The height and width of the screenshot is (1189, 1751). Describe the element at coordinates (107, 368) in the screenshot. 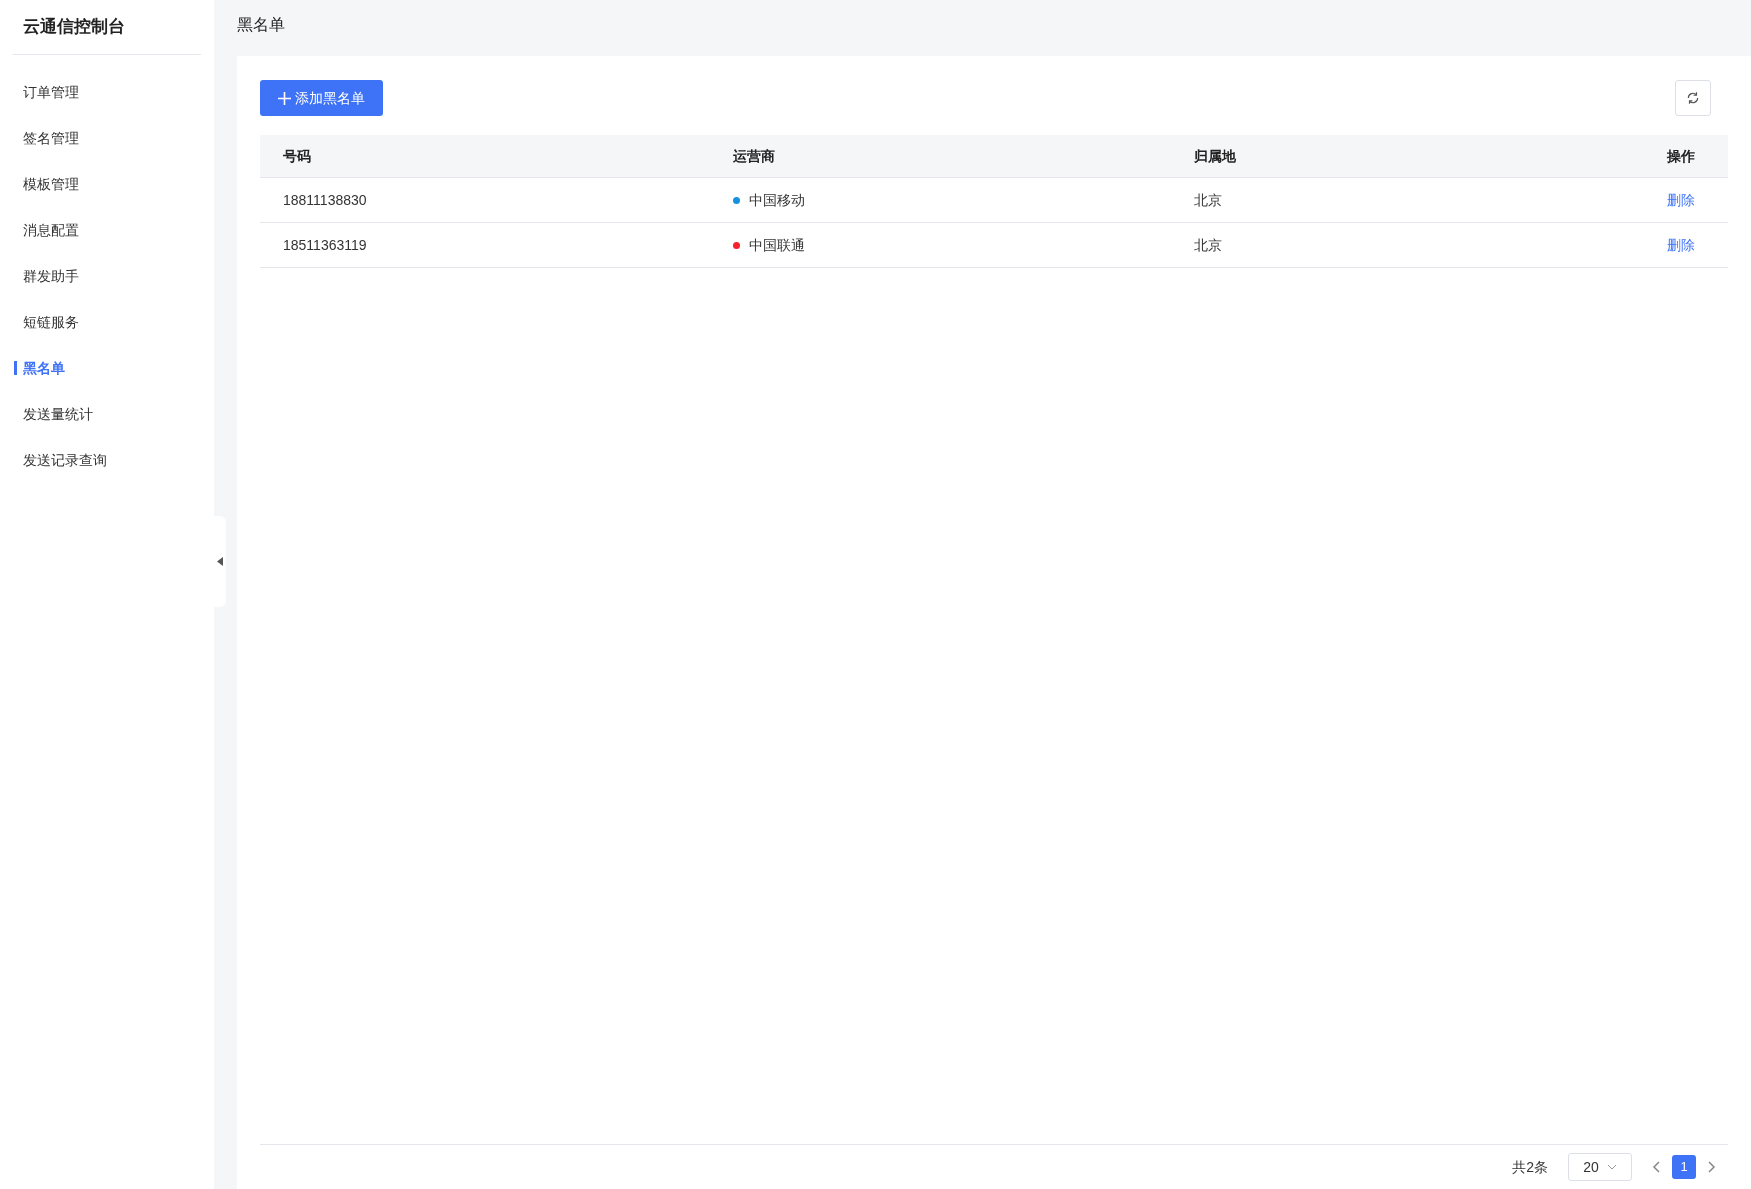

I see `sidebar-item: 黑名单` at that location.